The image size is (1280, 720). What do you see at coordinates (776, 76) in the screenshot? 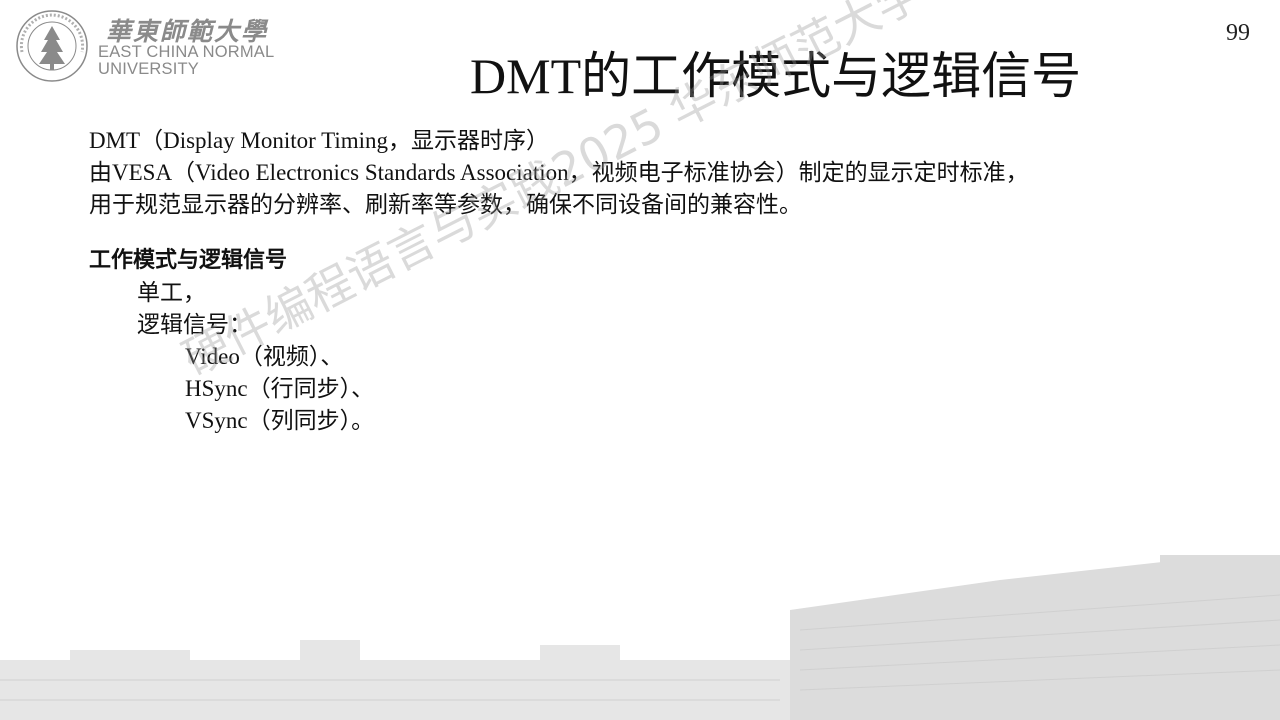
I see `slide-title: DMT的工作模式与逻辑信号` at bounding box center [776, 76].